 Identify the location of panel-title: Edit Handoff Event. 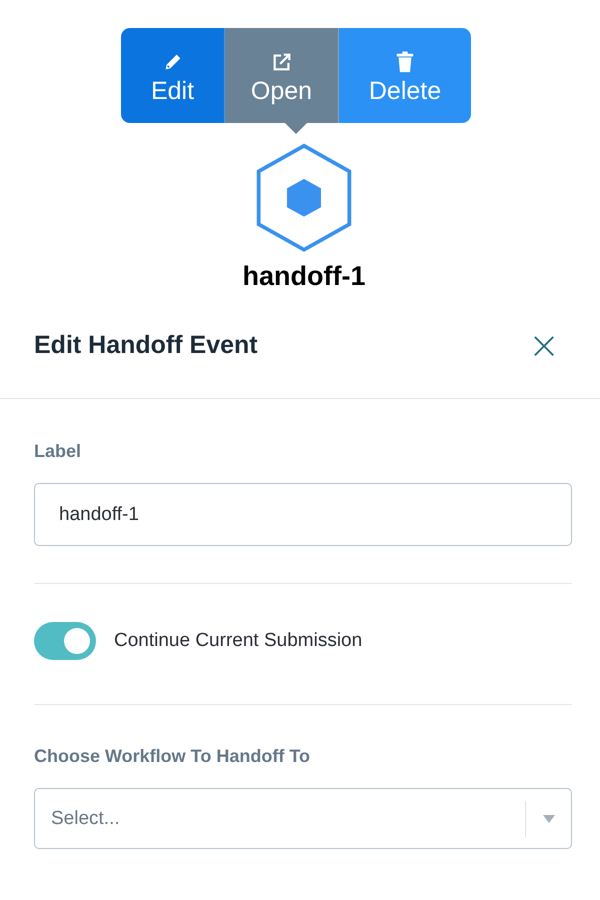
(146, 345).